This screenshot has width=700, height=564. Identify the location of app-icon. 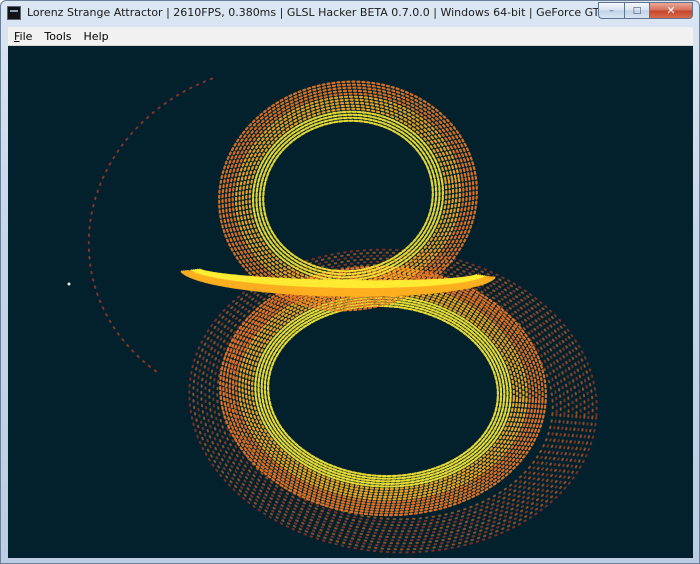
(14, 13).